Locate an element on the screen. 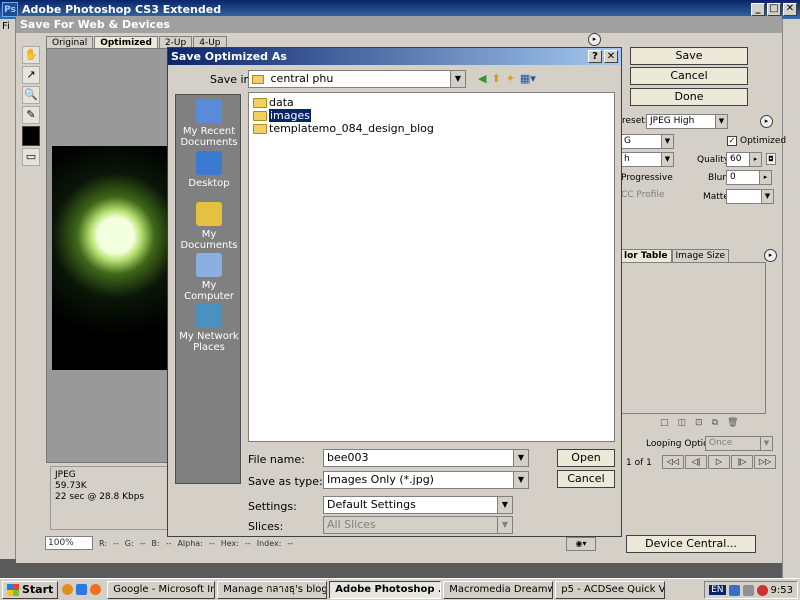 This screenshot has width=800, height=600. looping-options-select: Once ▼ is located at coordinates (739, 443).